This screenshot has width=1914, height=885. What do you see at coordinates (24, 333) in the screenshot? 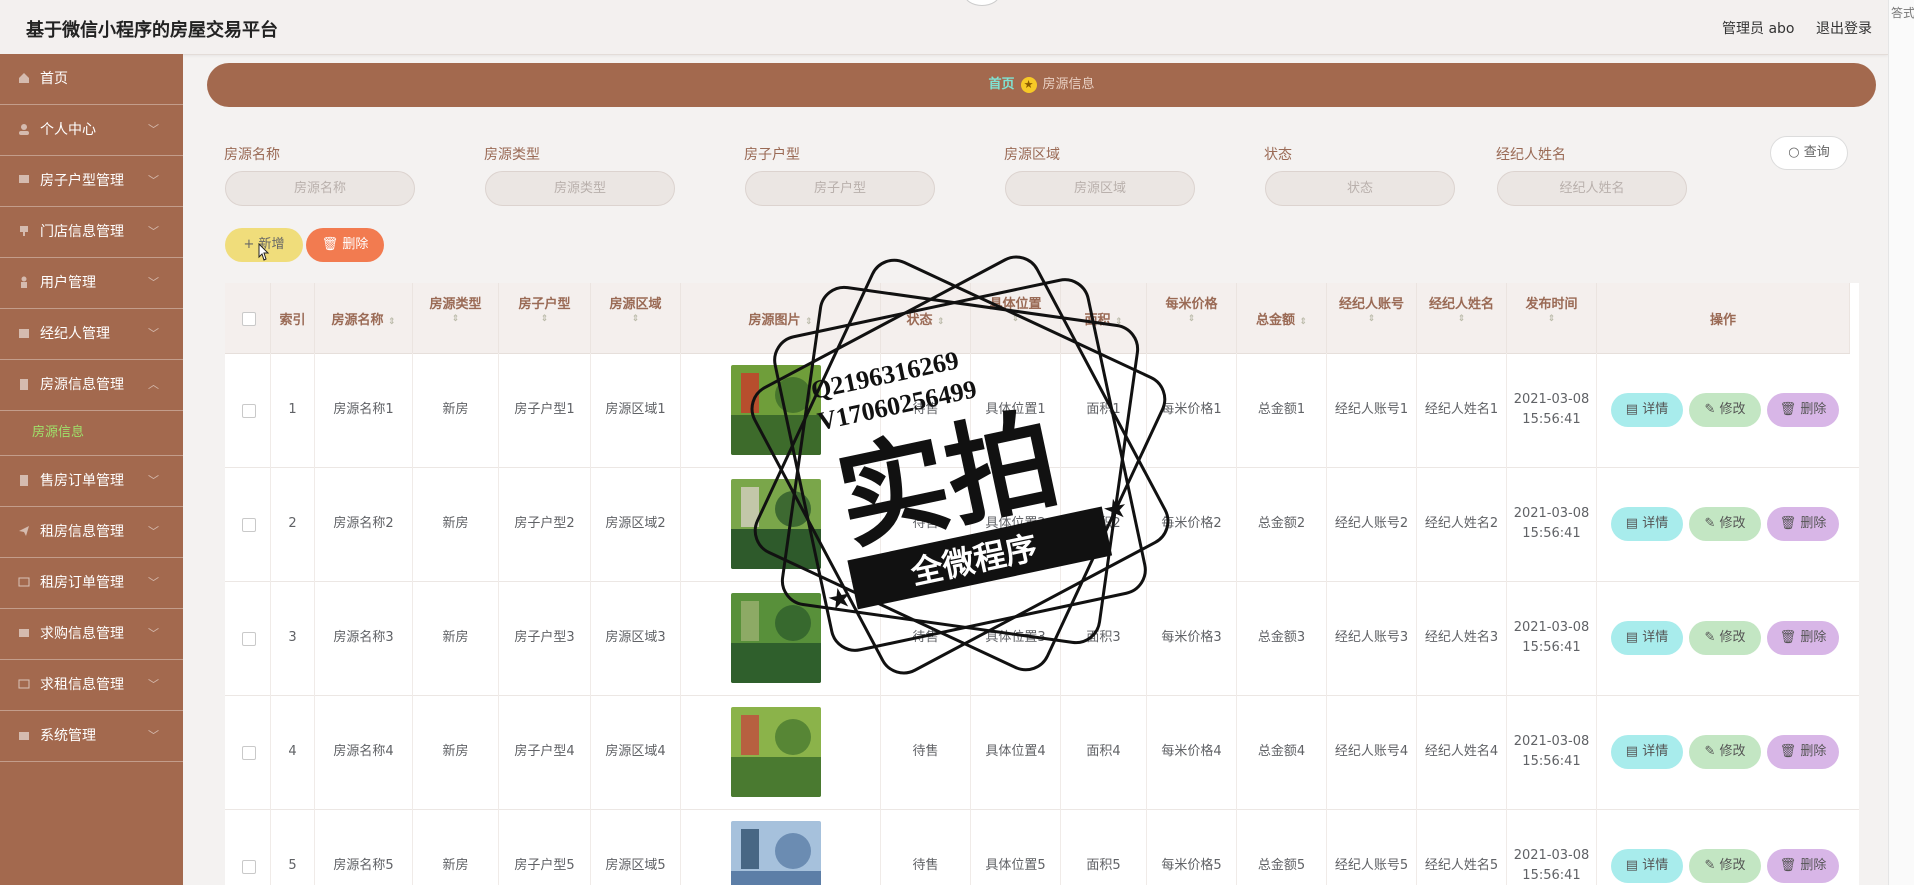
I see `briefcase-icon` at bounding box center [24, 333].